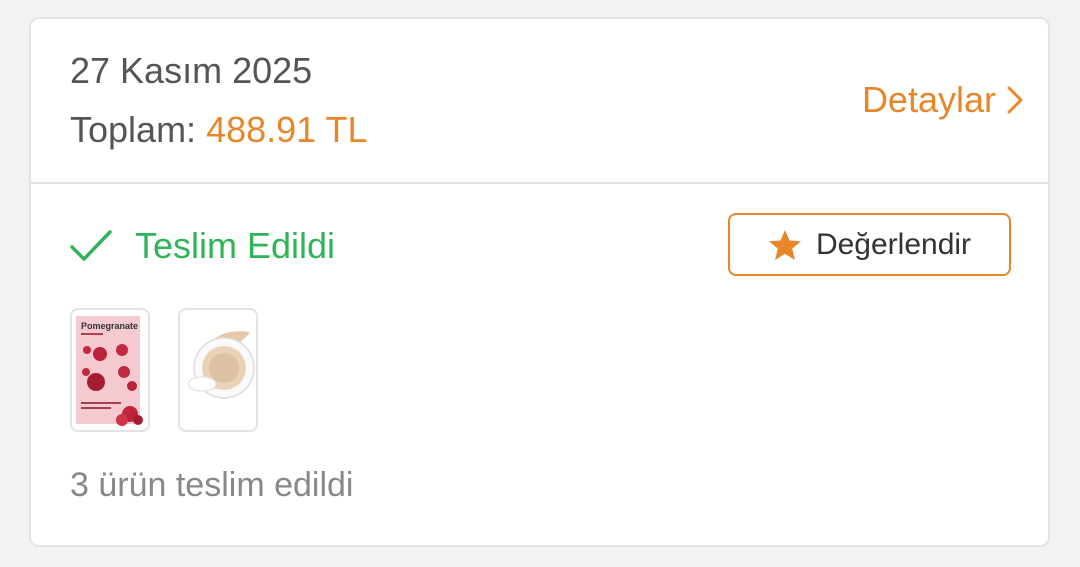 Image resolution: width=1080 pixels, height=567 pixels. What do you see at coordinates (191, 70) in the screenshot?
I see `order-date: 27 Kasım 2025` at bounding box center [191, 70].